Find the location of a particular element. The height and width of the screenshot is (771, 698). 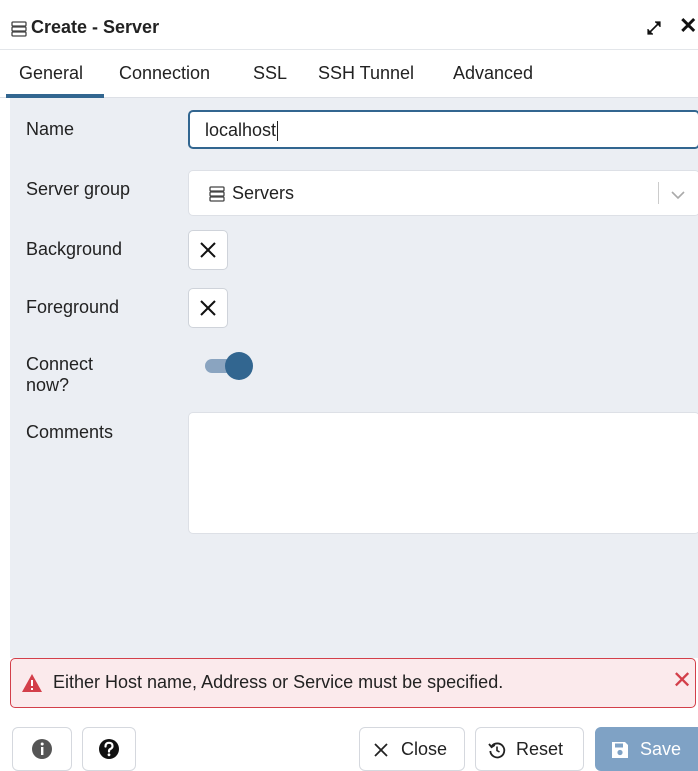

server-group-select: Servers is located at coordinates (443, 193).